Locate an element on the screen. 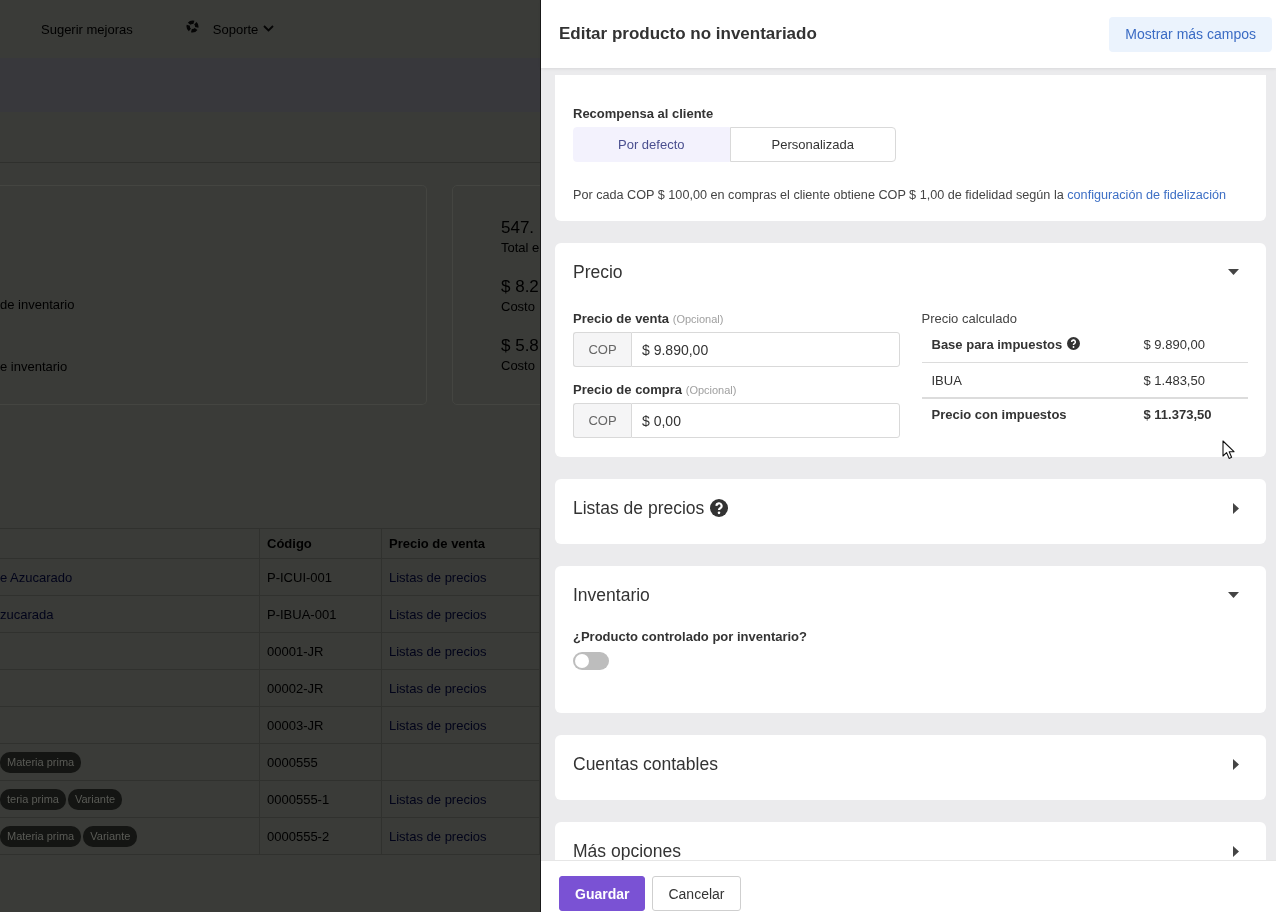  calc-value: $ 1.483,50 is located at coordinates (1174, 380).